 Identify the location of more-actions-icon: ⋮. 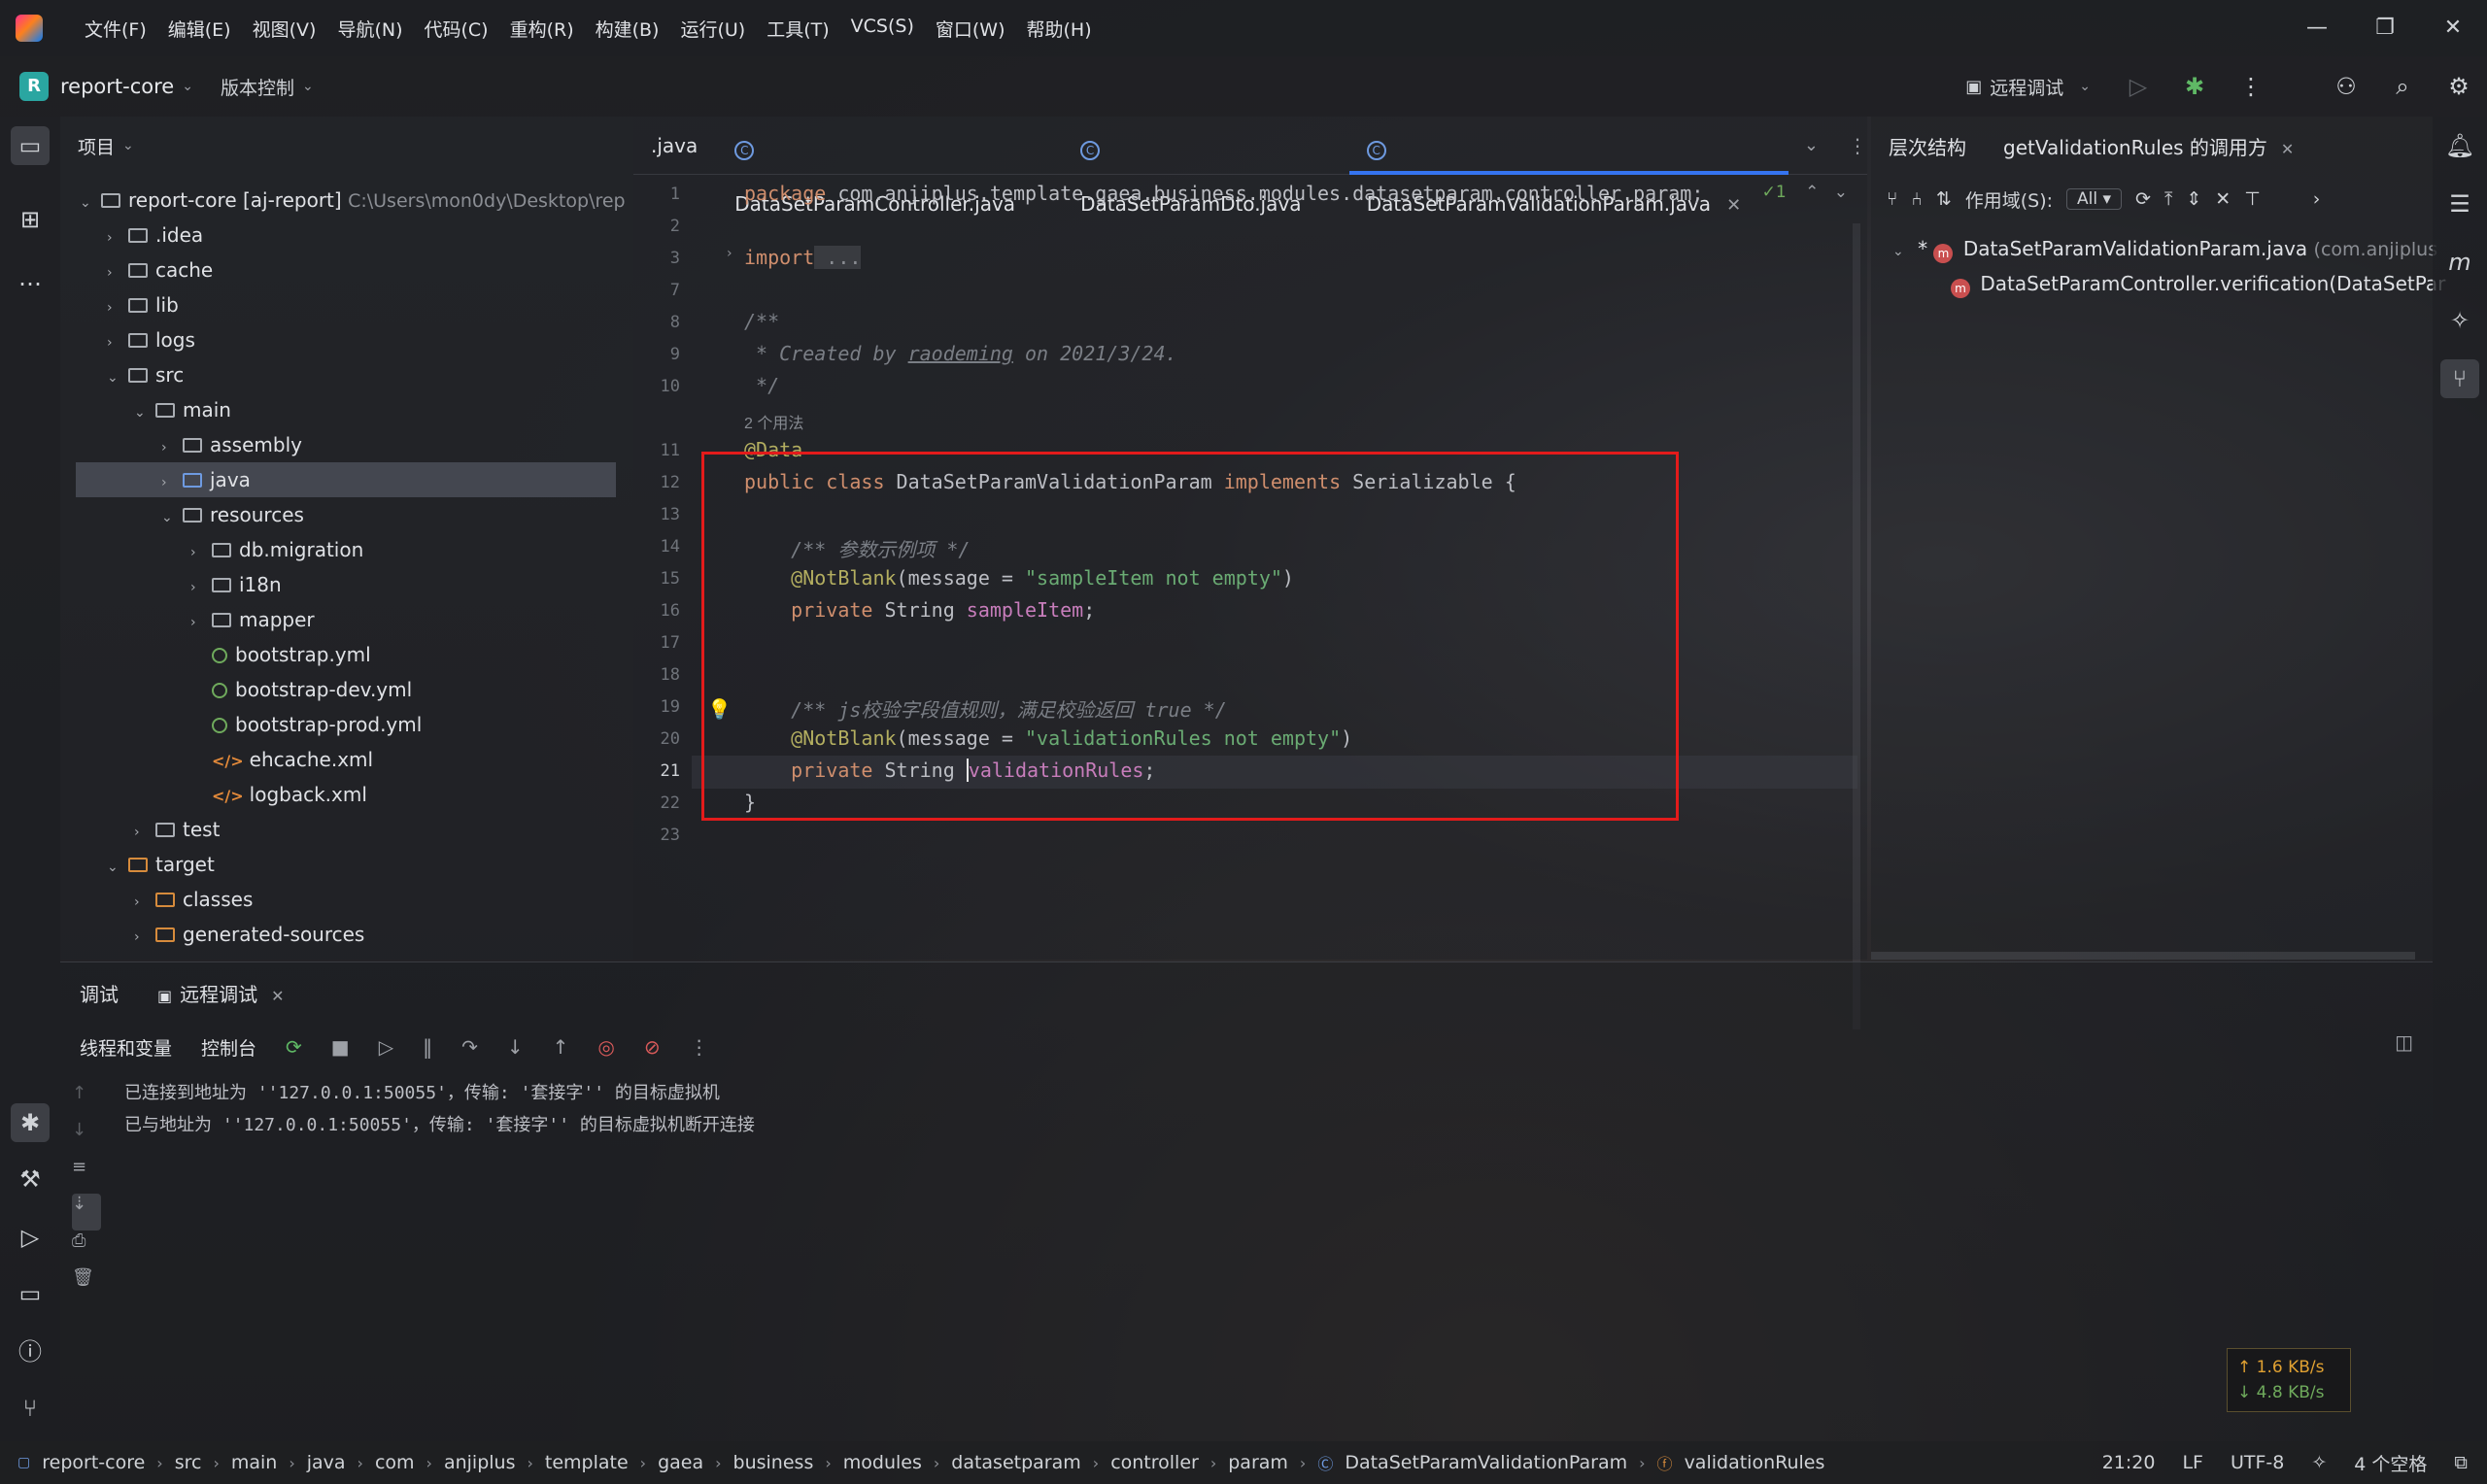
(2251, 86).